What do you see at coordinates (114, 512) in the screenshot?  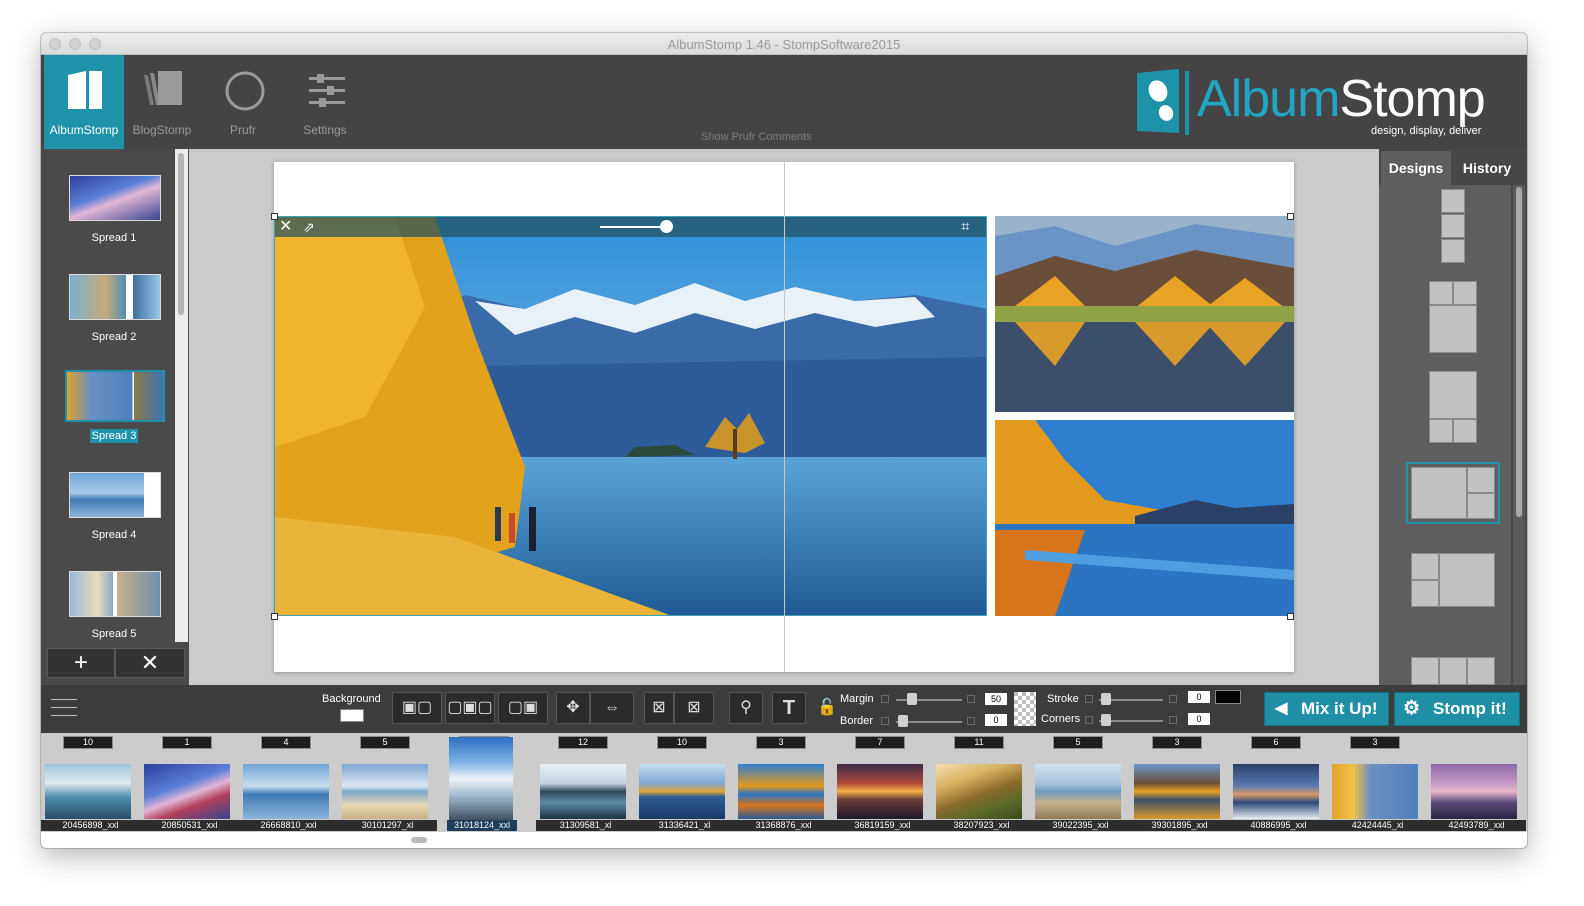 I see `spread-item: Spread 4` at bounding box center [114, 512].